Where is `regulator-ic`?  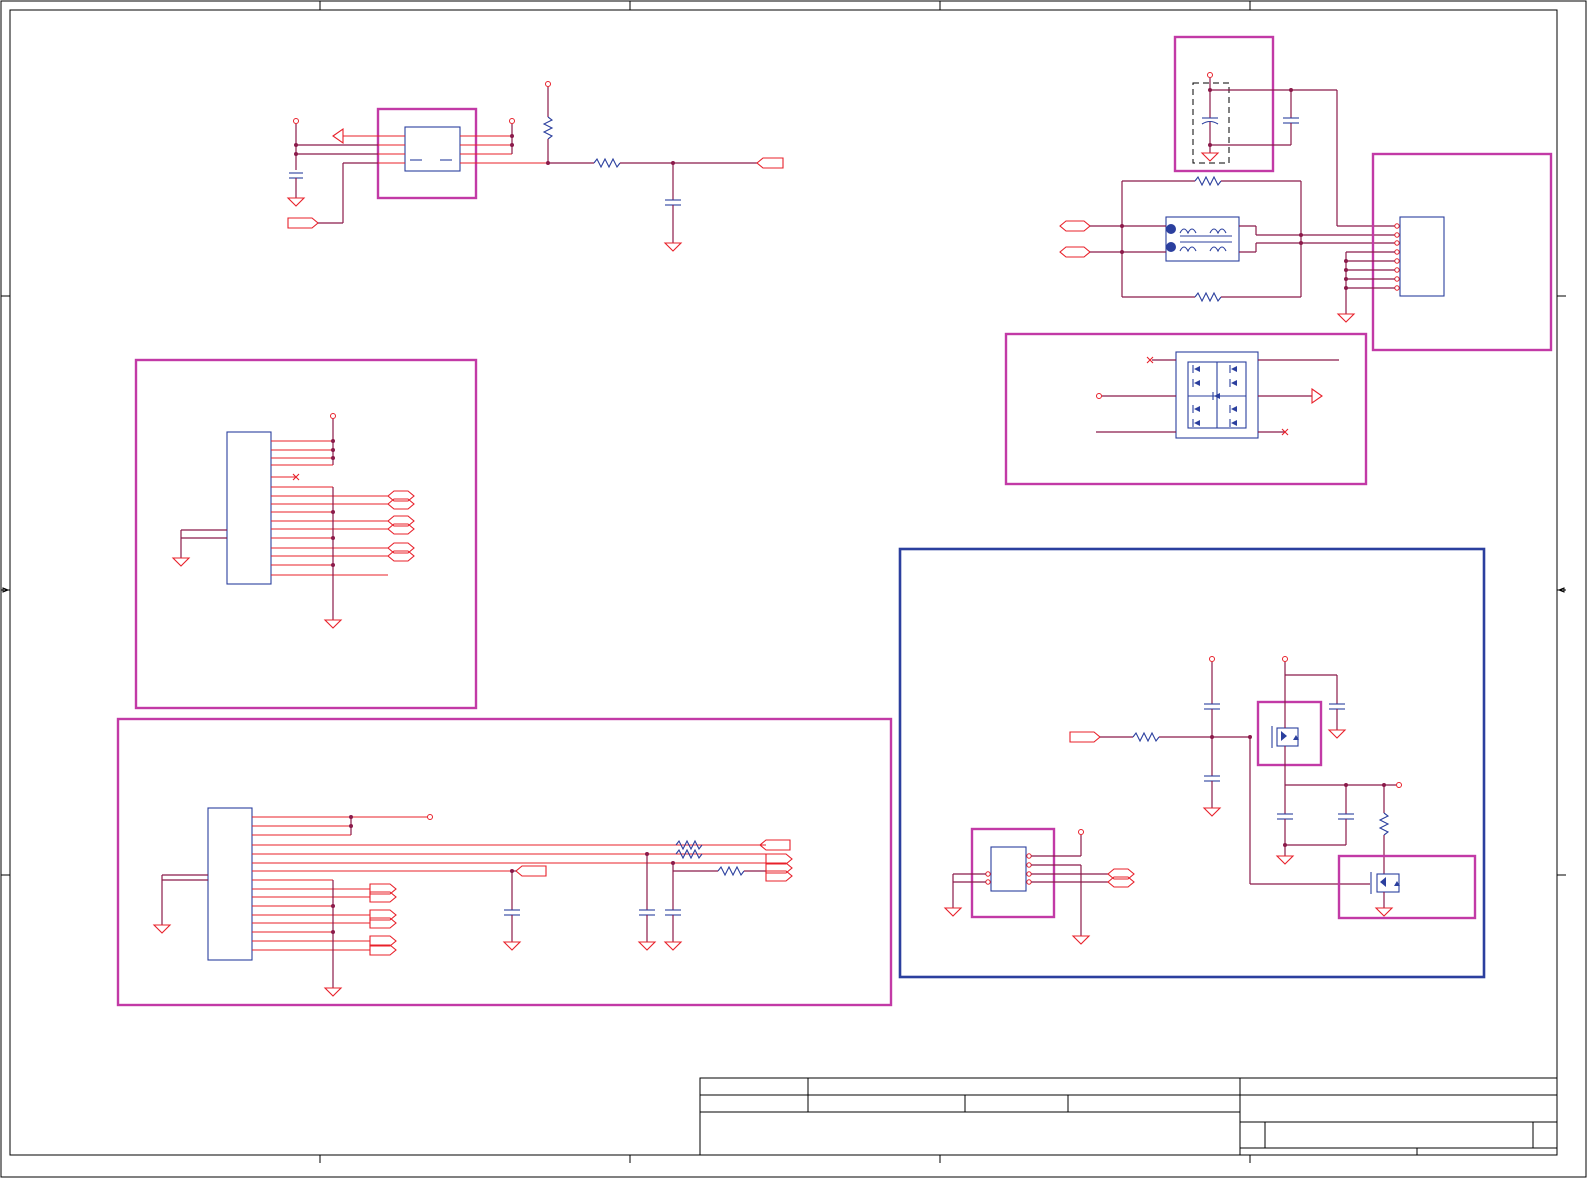 regulator-ic is located at coordinates (432, 149).